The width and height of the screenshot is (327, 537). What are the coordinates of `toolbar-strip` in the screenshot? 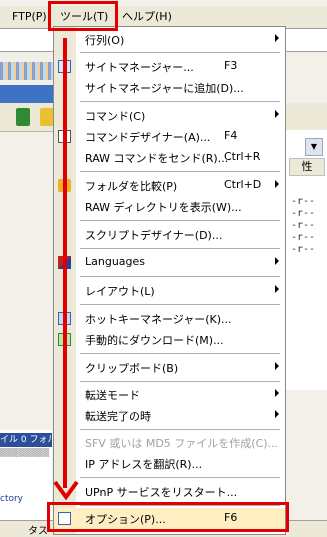 It's located at (30, 94).